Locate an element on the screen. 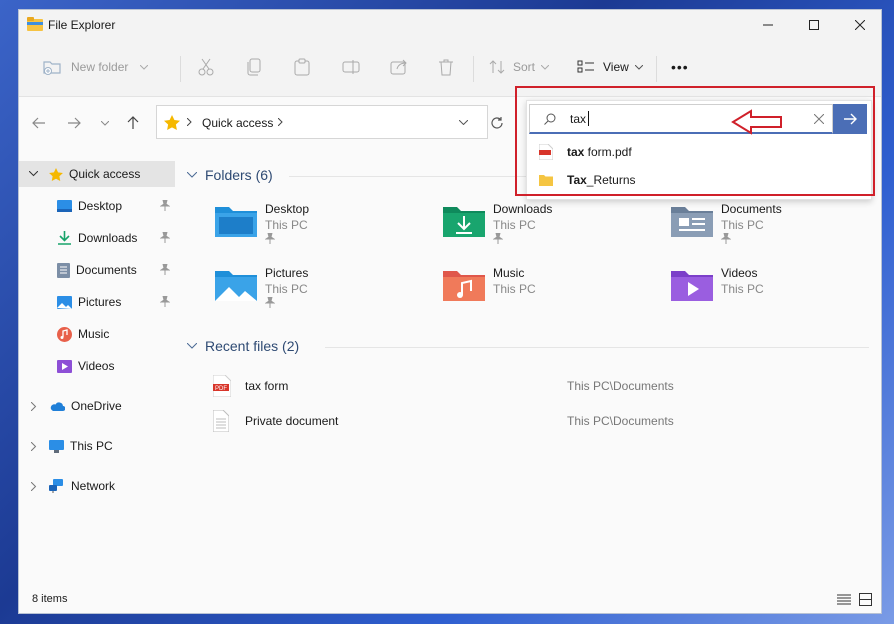  back-button is located at coordinates (39, 123).